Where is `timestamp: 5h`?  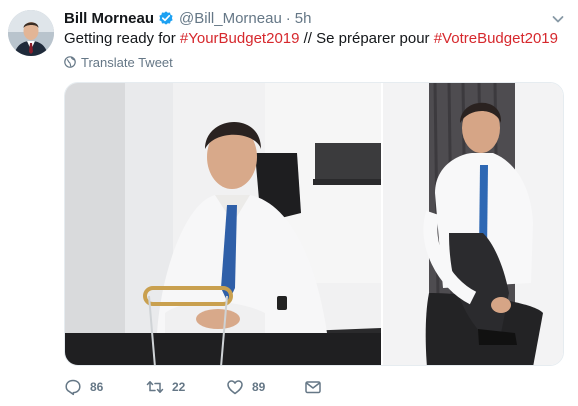 timestamp: 5h is located at coordinates (303, 18).